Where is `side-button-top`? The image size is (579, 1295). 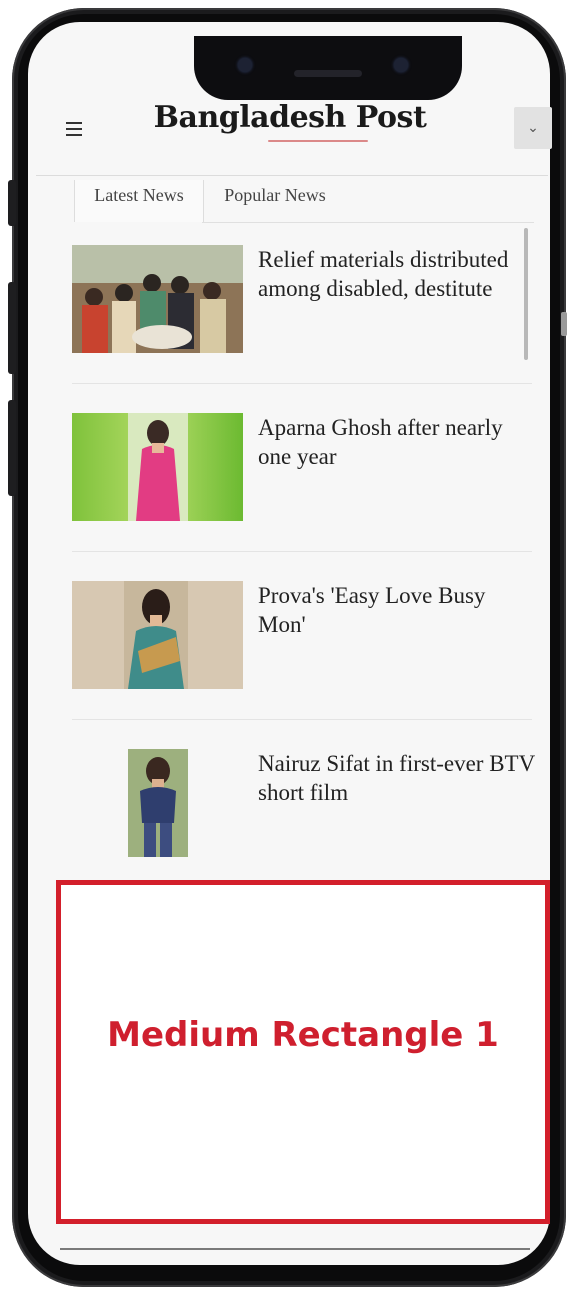
side-button-top is located at coordinates (12, 203).